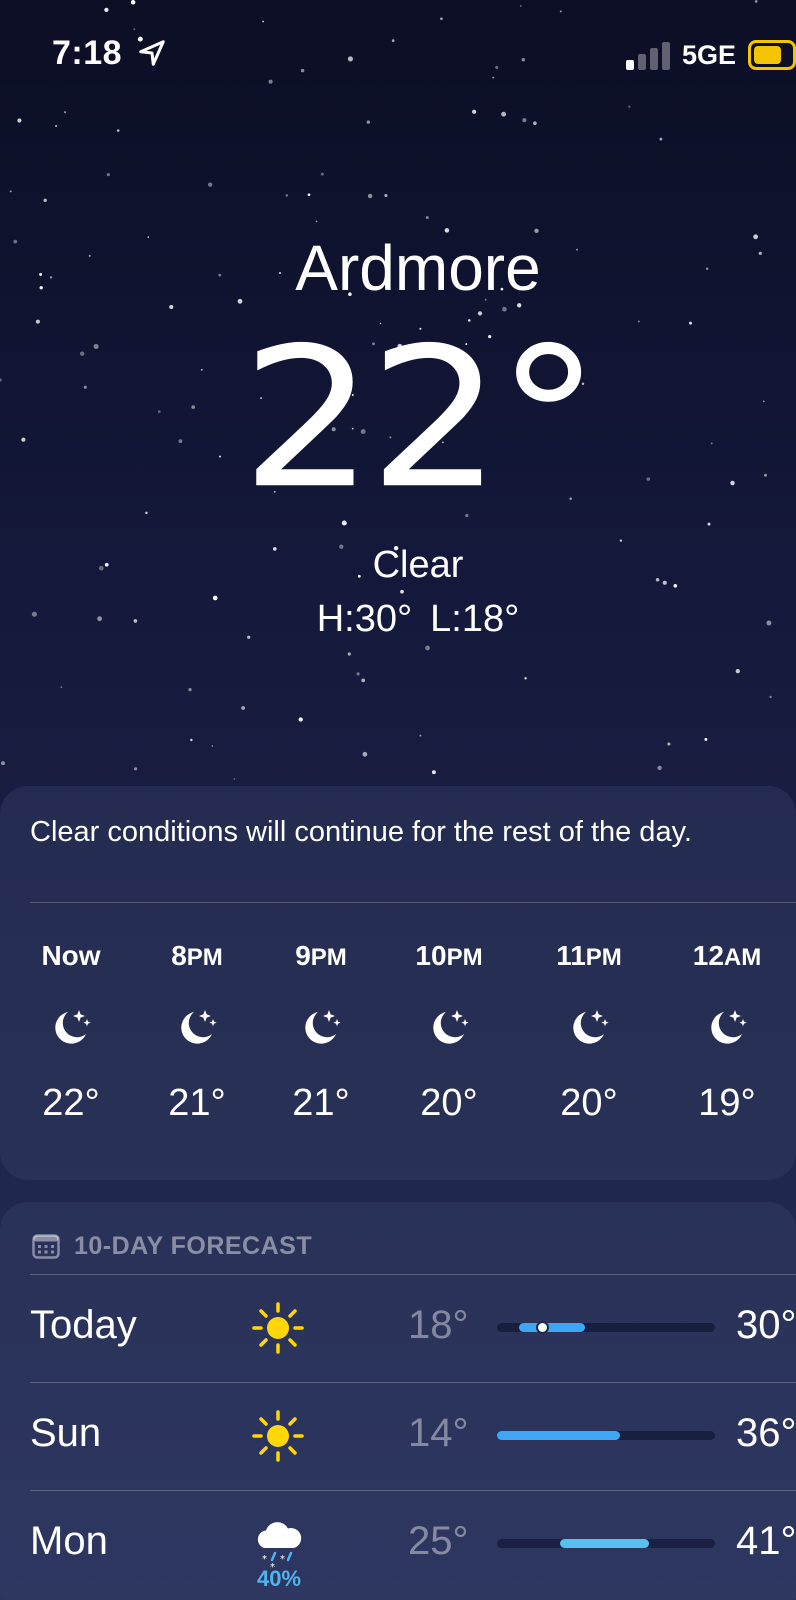  What do you see at coordinates (418, 268) in the screenshot?
I see `city-name: Ardmore` at bounding box center [418, 268].